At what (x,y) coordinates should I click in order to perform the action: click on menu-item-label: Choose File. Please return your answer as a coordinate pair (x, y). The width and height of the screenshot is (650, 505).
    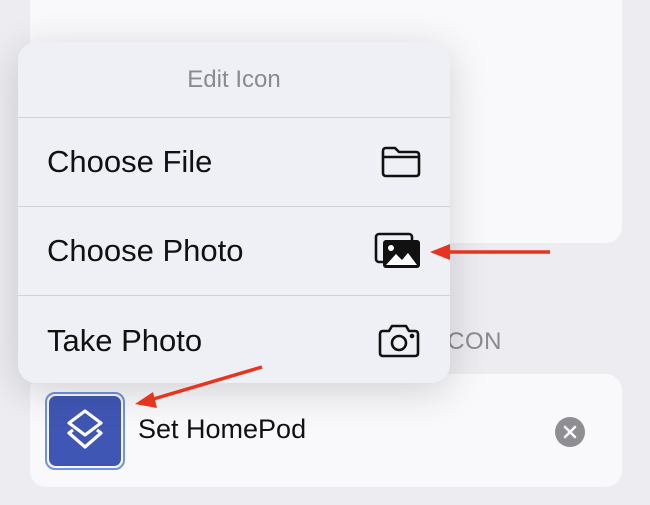
    Looking at the image, I should click on (130, 161).